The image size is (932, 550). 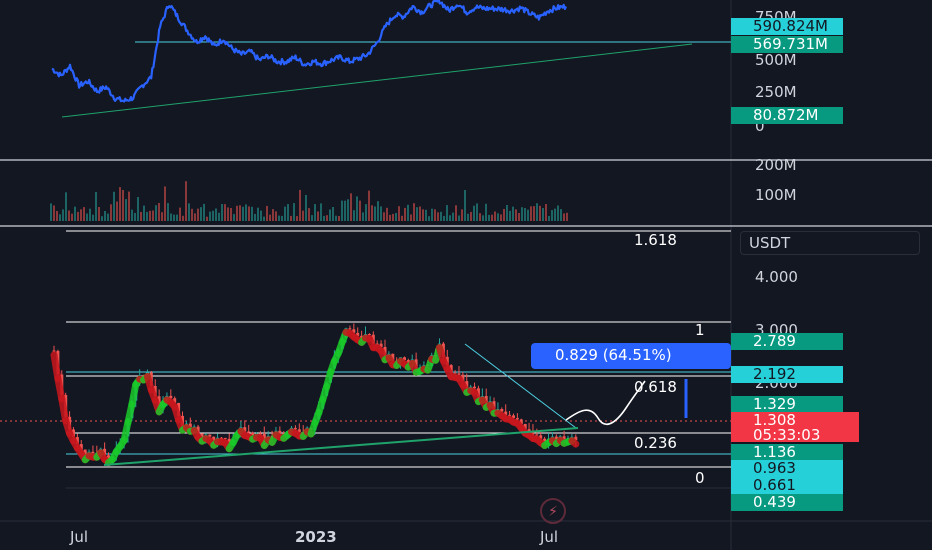 What do you see at coordinates (631, 356) in the screenshot?
I see `measure-label: 0.829 (64.51%)` at bounding box center [631, 356].